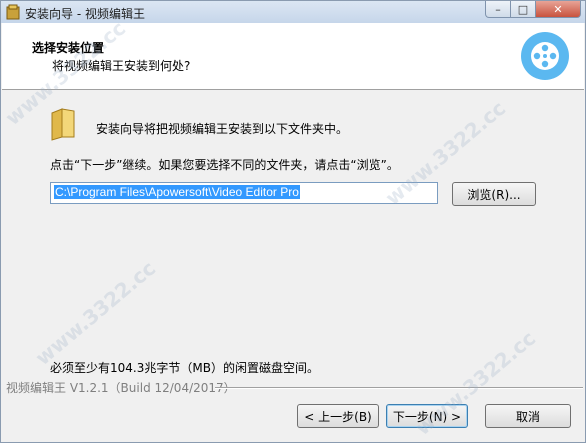 The height and width of the screenshot is (443, 586). What do you see at coordinates (63, 124) in the screenshot?
I see `folder-icon` at bounding box center [63, 124].